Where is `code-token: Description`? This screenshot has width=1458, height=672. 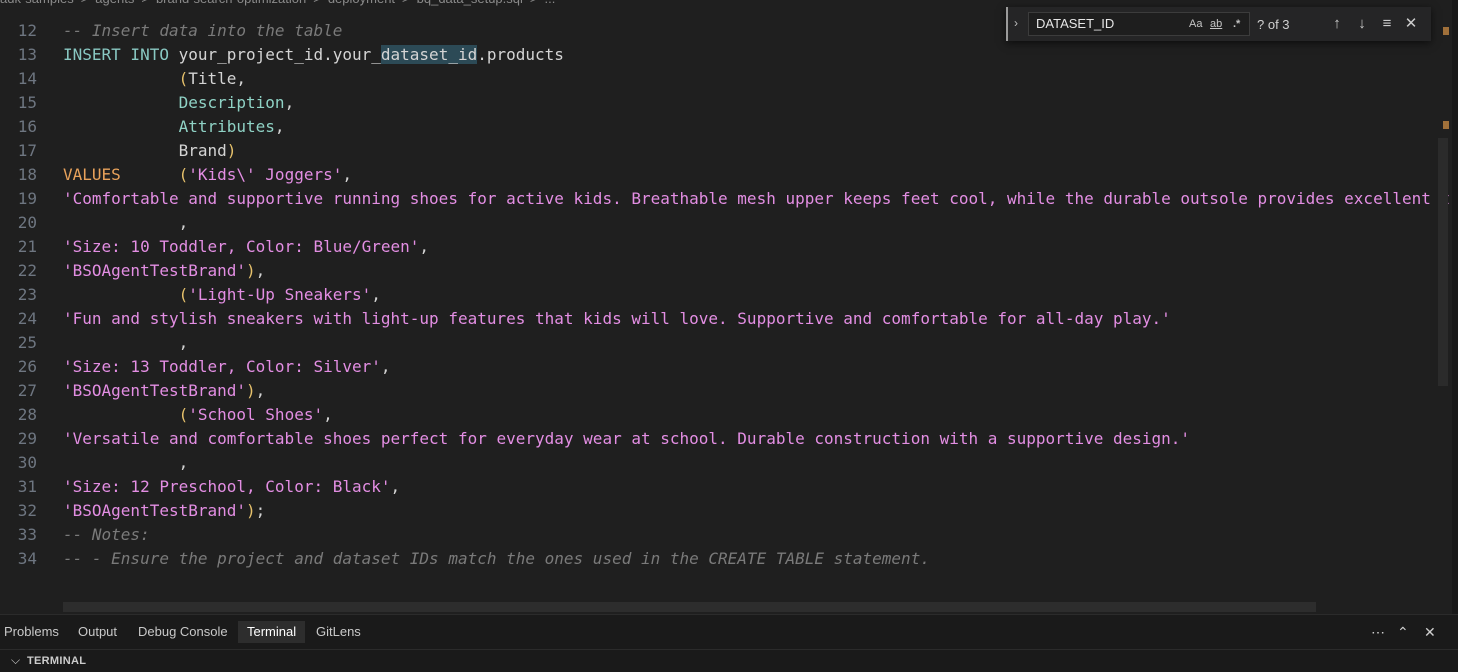
code-token: Description is located at coordinates (231, 102).